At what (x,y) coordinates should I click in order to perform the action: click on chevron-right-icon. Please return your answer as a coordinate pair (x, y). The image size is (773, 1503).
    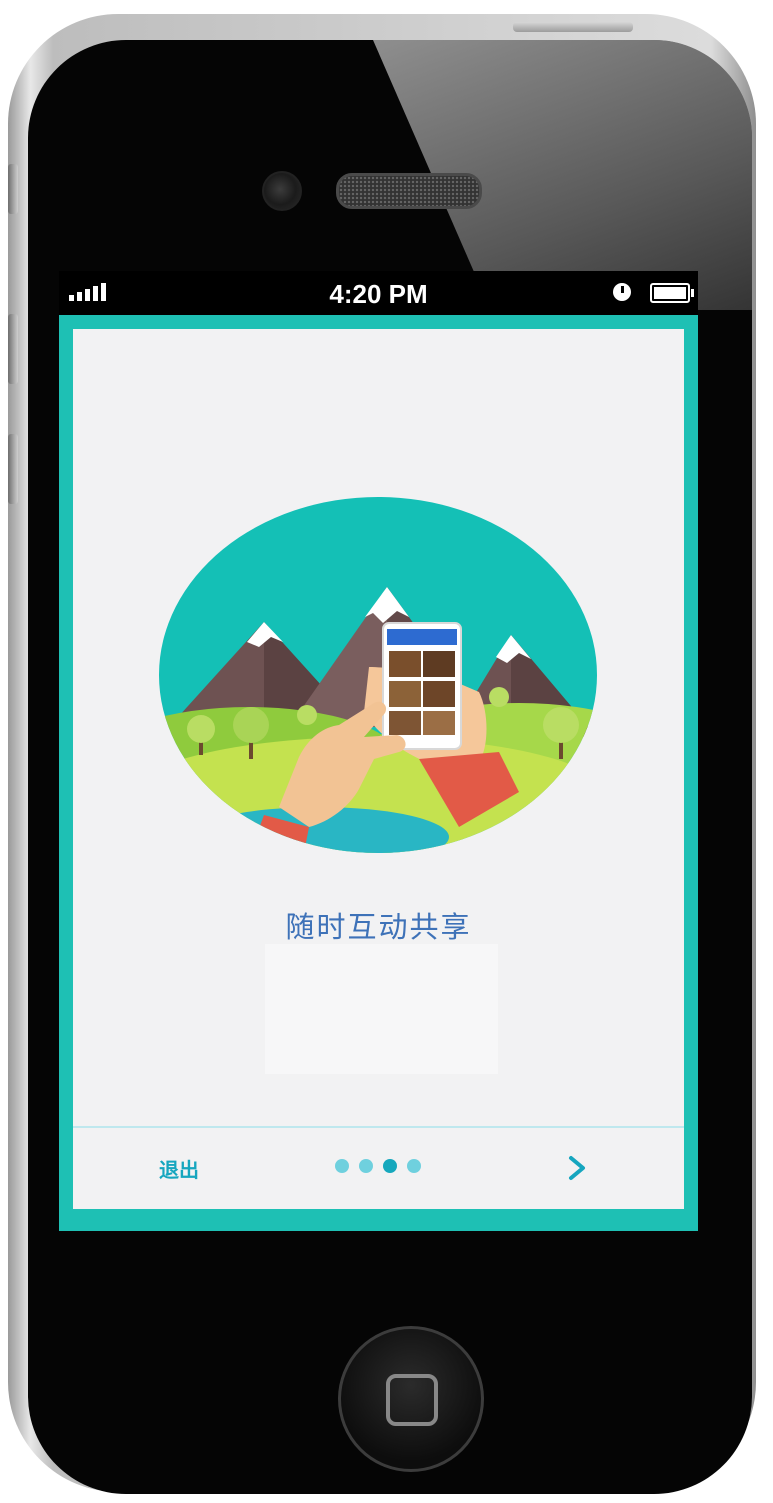
    Looking at the image, I should click on (577, 1168).